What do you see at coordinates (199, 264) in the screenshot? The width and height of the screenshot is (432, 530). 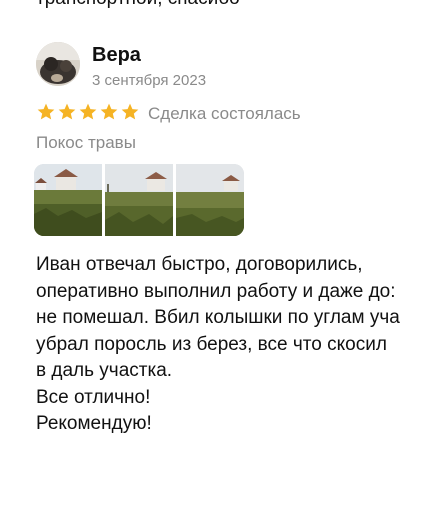 I see `review-text-line: Иван отвечал быстро, договорились,` at bounding box center [199, 264].